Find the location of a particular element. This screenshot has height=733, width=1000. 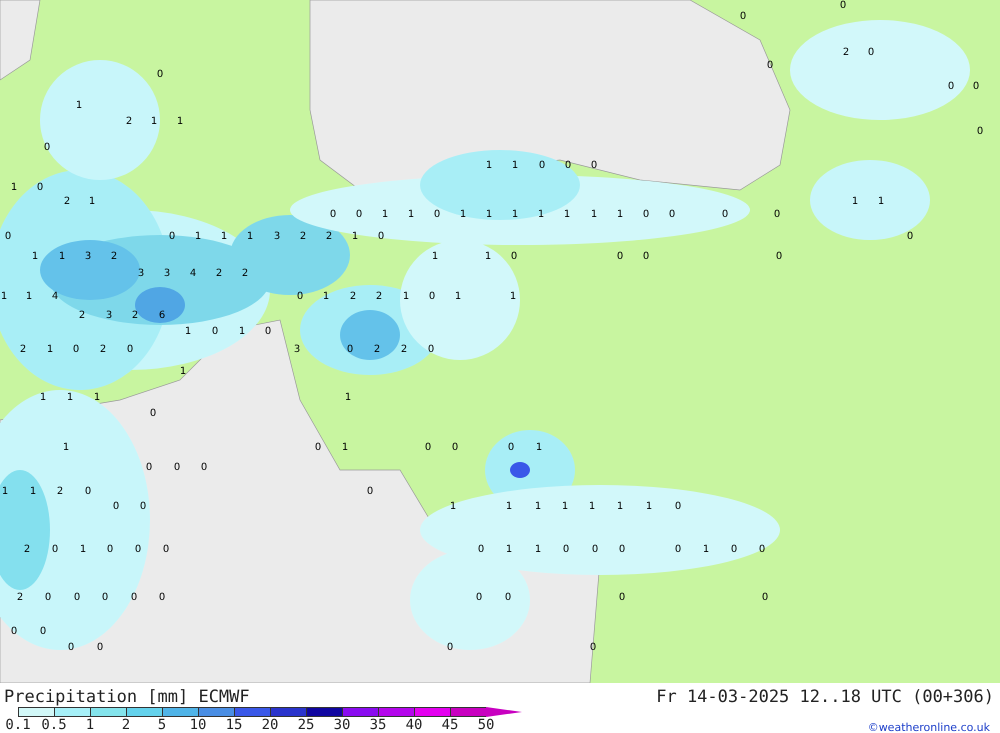

credit-text: ©weatheronline.co.uk is located at coordinates (929, 727).